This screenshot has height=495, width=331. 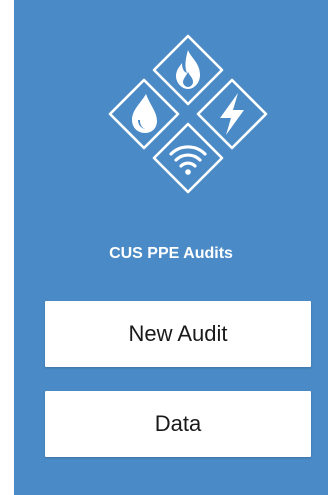 What do you see at coordinates (188, 158) in the screenshot?
I see `wifi-icon` at bounding box center [188, 158].